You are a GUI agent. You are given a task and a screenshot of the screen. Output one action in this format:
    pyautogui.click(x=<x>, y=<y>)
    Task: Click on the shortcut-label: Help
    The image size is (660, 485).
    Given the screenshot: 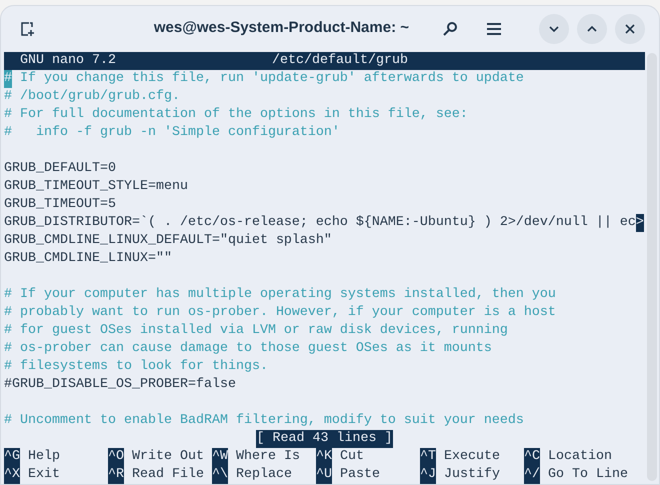 What is the action you would take?
    pyautogui.click(x=43, y=457)
    